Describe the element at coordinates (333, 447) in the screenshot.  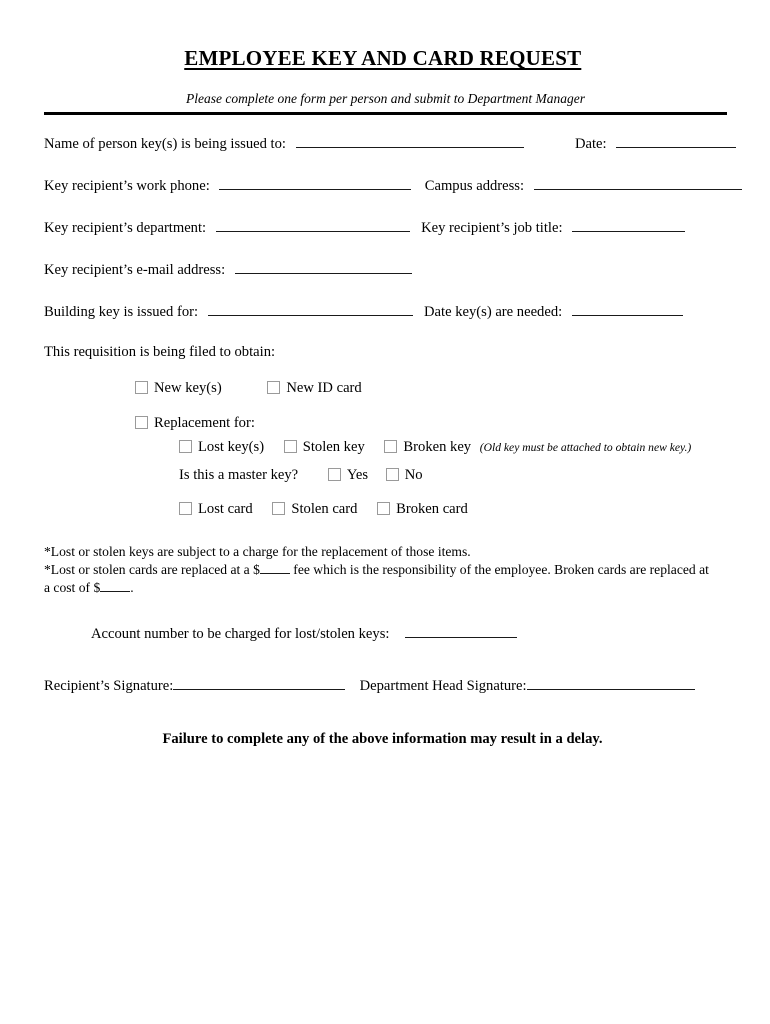
I see `checkbox-stolen-key-label: Stolen key` at that location.